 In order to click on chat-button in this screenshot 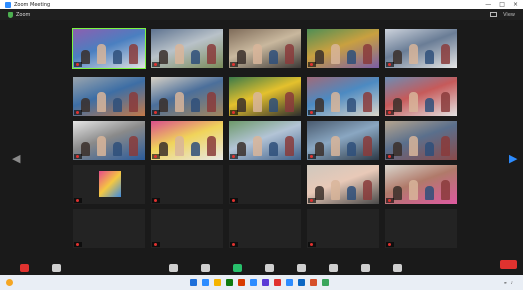, I will do `click(205, 264)`.